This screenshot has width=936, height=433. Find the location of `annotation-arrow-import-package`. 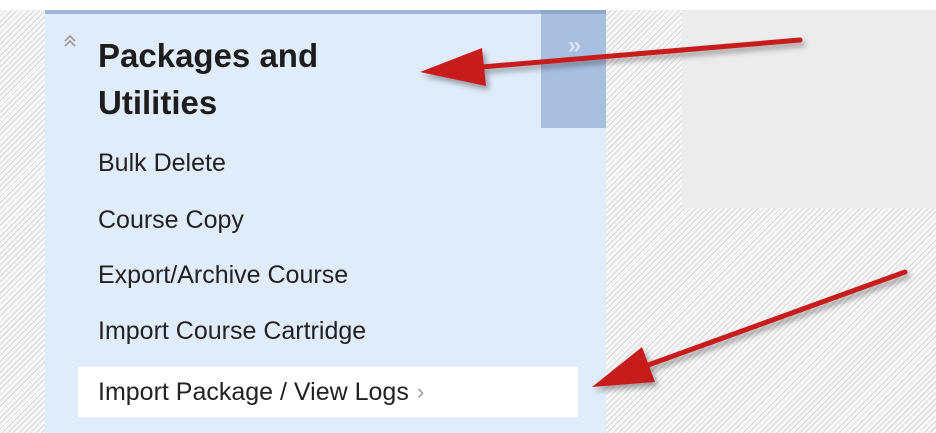

annotation-arrow-import-package is located at coordinates (750, 328).